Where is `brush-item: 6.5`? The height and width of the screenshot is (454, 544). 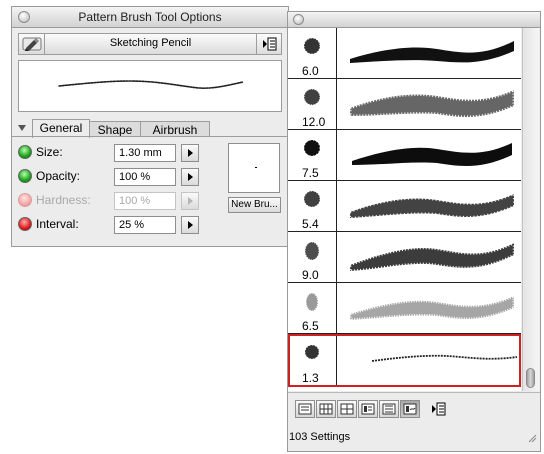 brush-item: 6.5 is located at coordinates (404, 308).